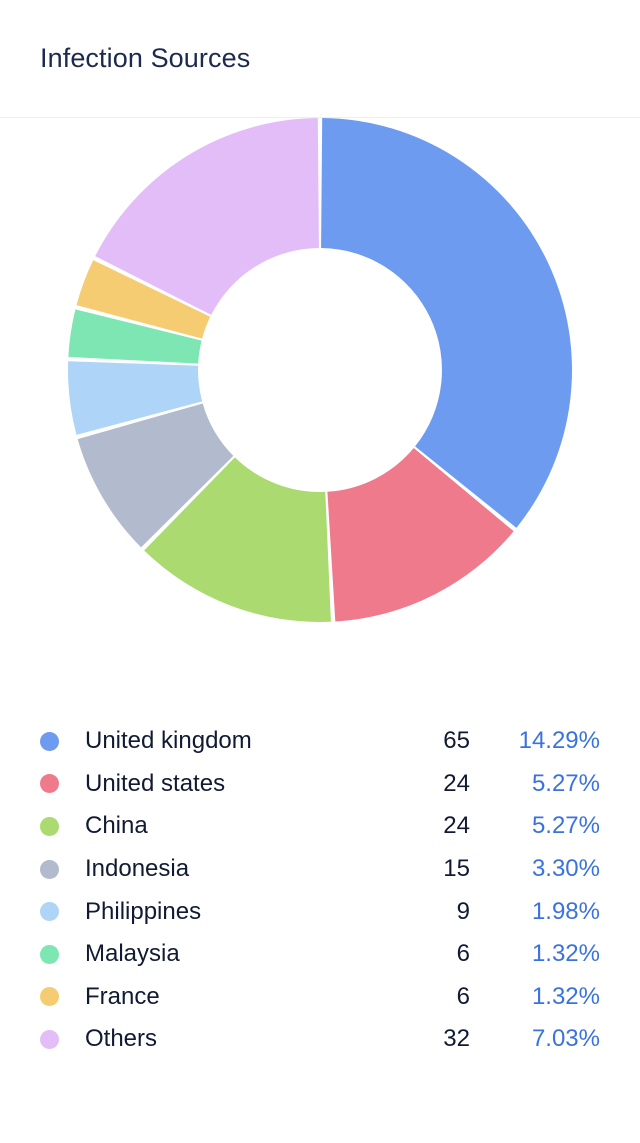 Image resolution: width=640 pixels, height=1143 pixels. What do you see at coordinates (320, 826) in the screenshot?
I see `legend-row: China 24 5.27%` at bounding box center [320, 826].